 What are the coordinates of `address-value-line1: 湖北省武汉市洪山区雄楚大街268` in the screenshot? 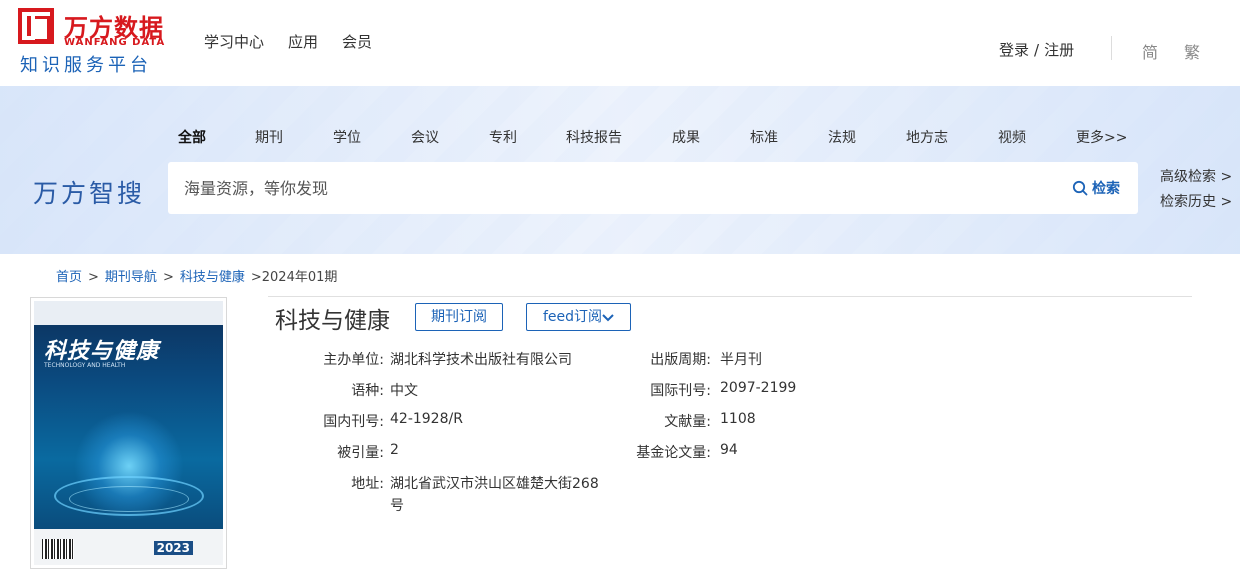 It's located at (494, 484).